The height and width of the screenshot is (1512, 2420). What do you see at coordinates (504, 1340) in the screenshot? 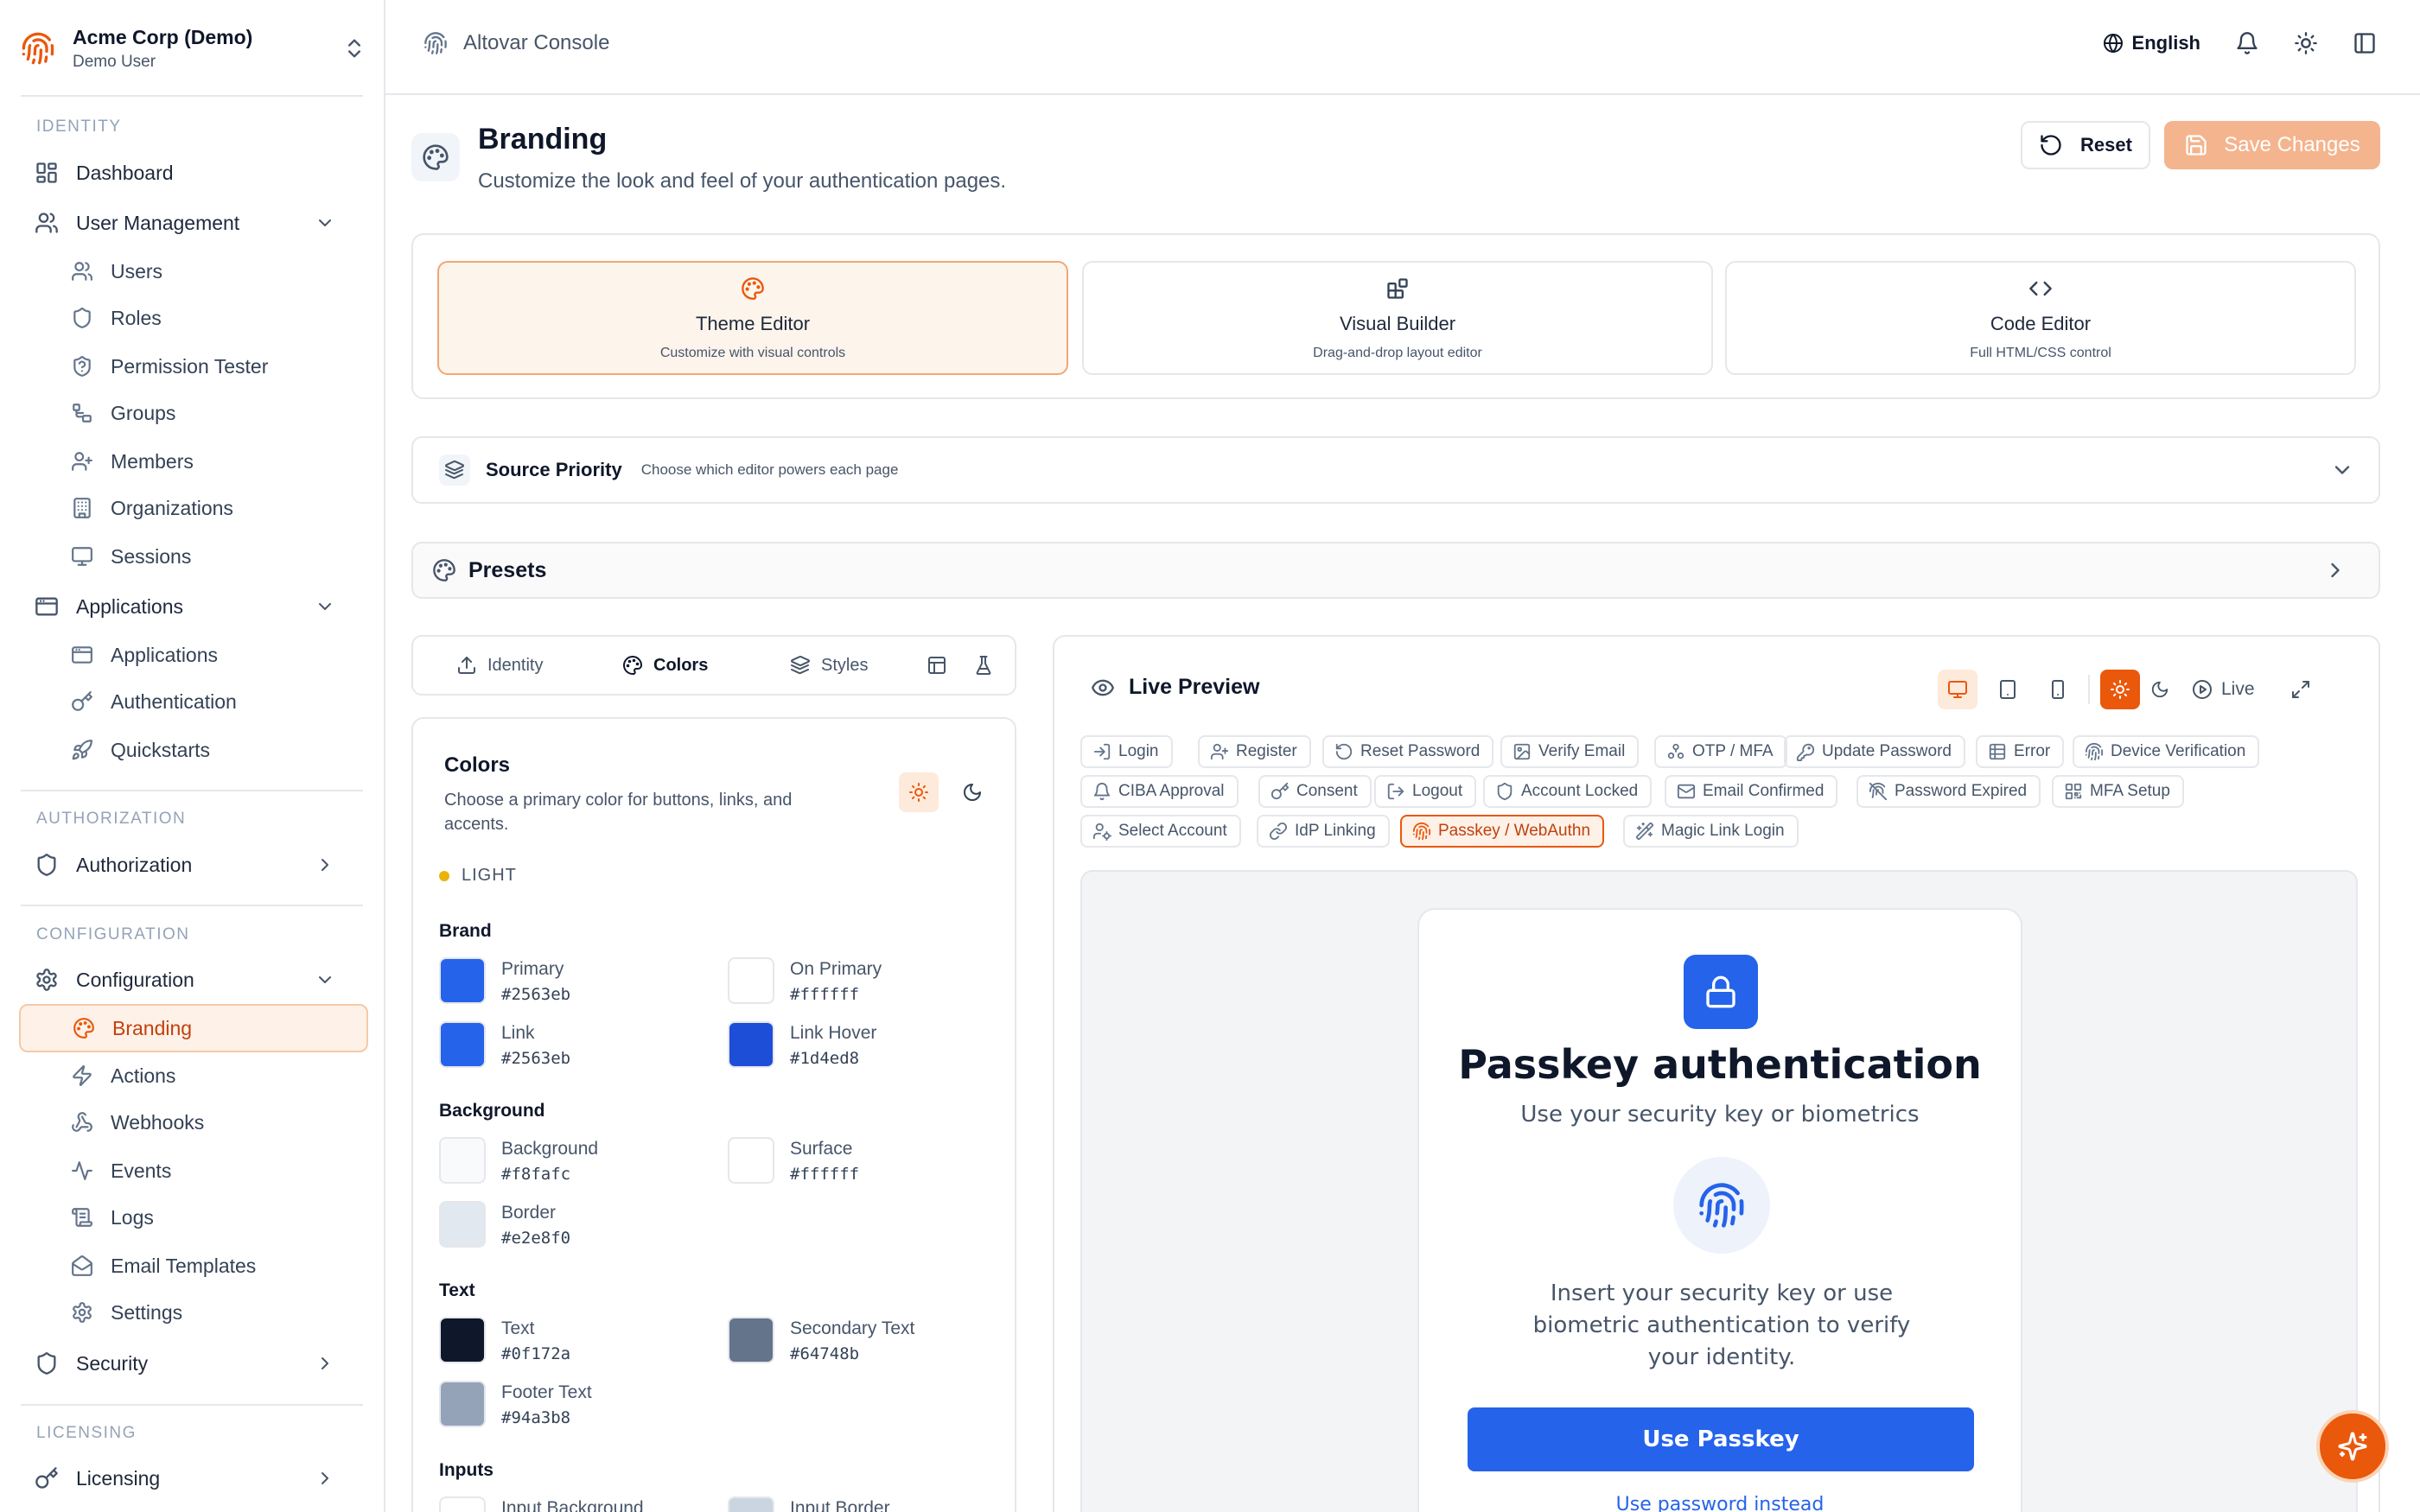
I see `swatch-text: Text #0f172a` at bounding box center [504, 1340].